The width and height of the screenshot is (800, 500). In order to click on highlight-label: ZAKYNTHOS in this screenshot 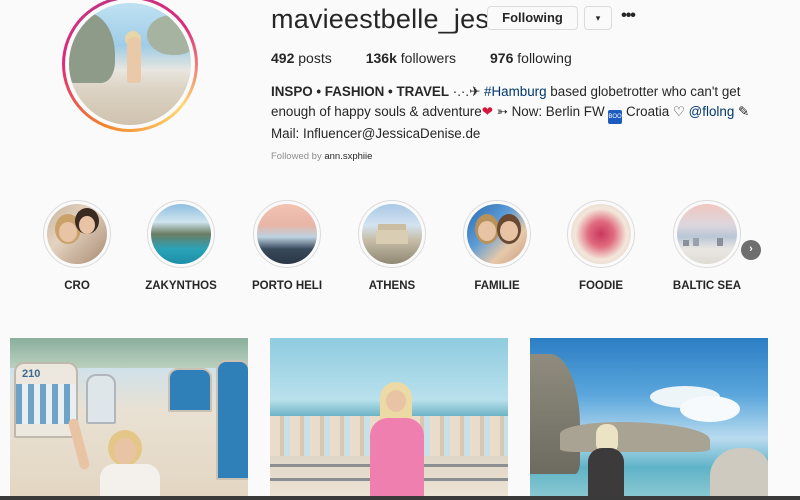, I will do `click(181, 286)`.